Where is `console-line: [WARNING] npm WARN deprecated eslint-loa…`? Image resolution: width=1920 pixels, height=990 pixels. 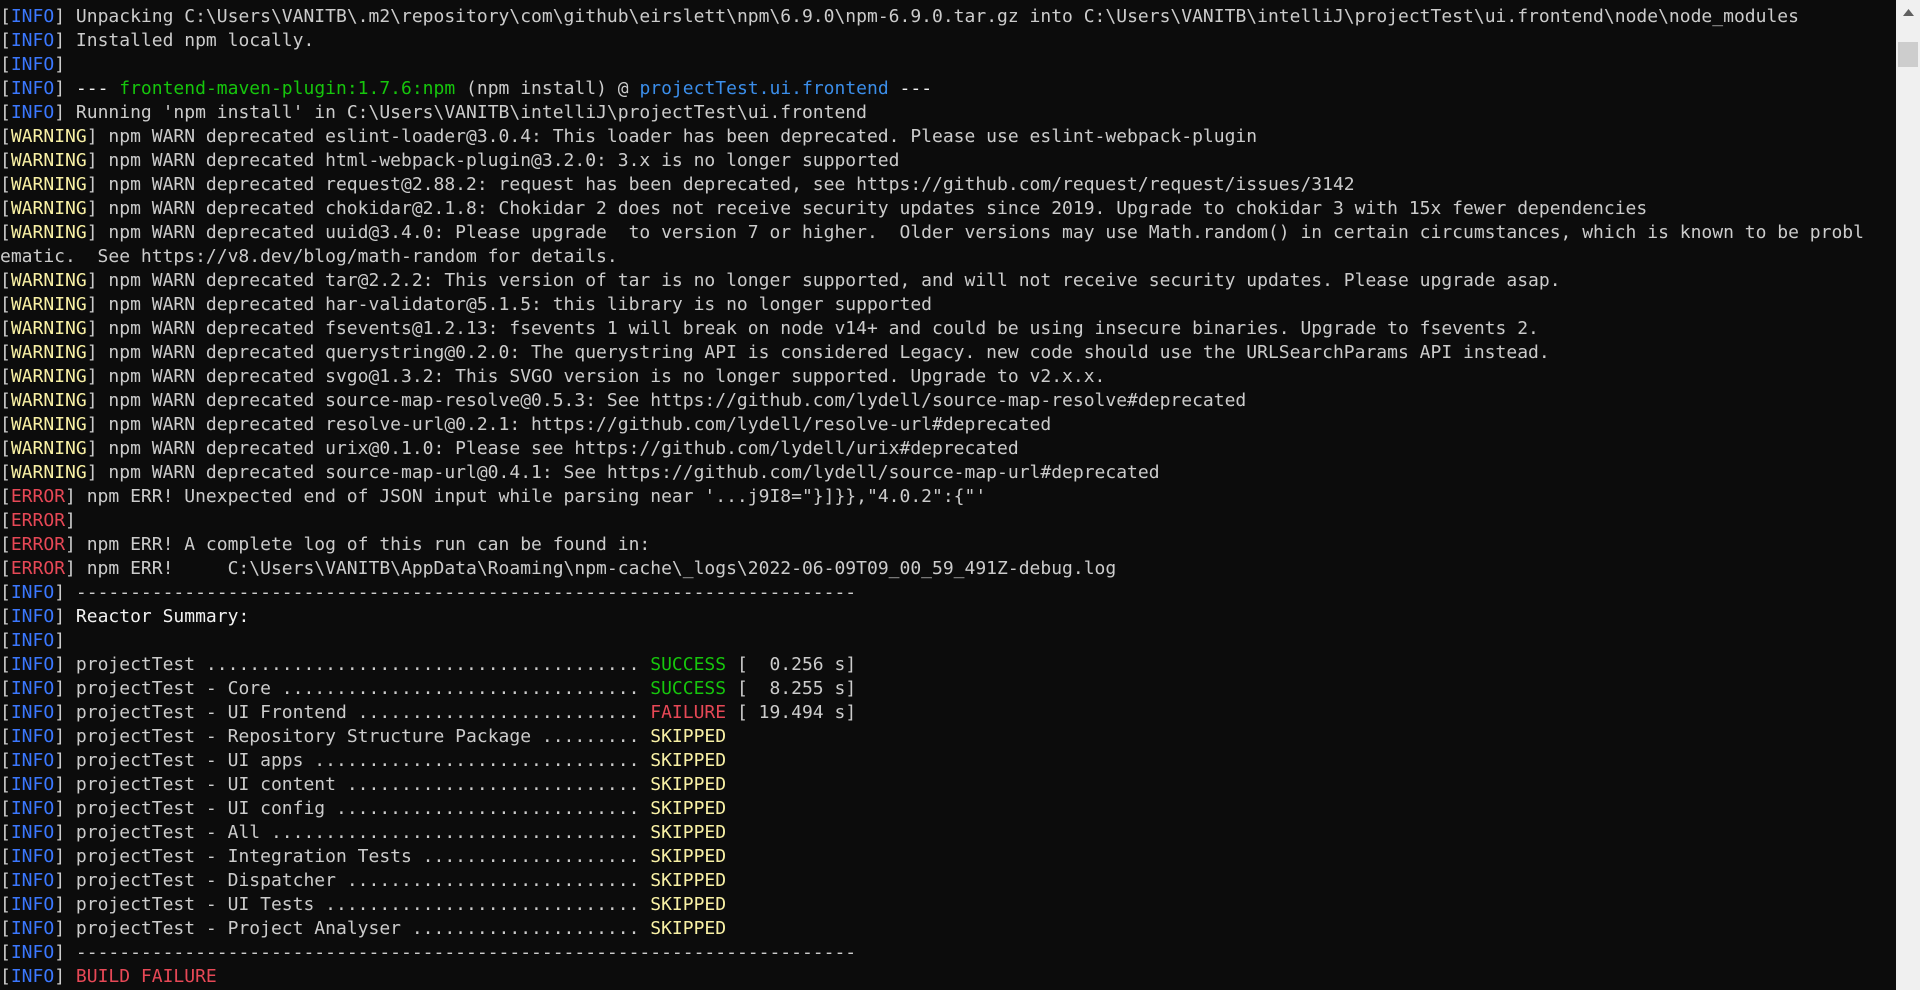
console-line: [WARNING] npm WARN deprecated eslint-loa… is located at coordinates (948, 137).